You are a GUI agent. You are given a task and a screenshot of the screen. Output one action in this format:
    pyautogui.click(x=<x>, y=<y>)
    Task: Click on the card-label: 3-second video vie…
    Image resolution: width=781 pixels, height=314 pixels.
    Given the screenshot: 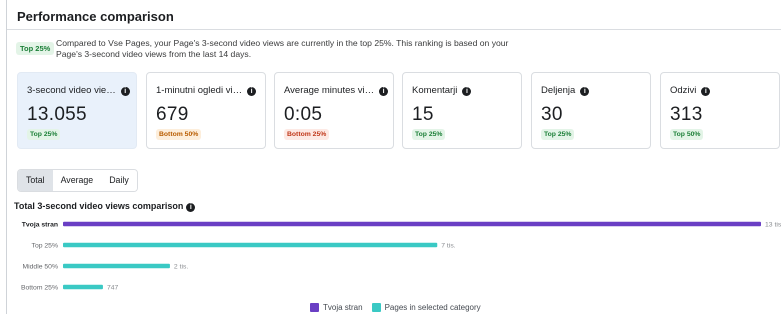 What is the action you would take?
    pyautogui.click(x=71, y=90)
    